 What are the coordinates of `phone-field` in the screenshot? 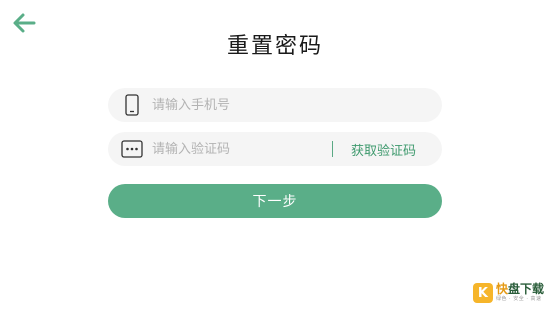 It's located at (275, 105).